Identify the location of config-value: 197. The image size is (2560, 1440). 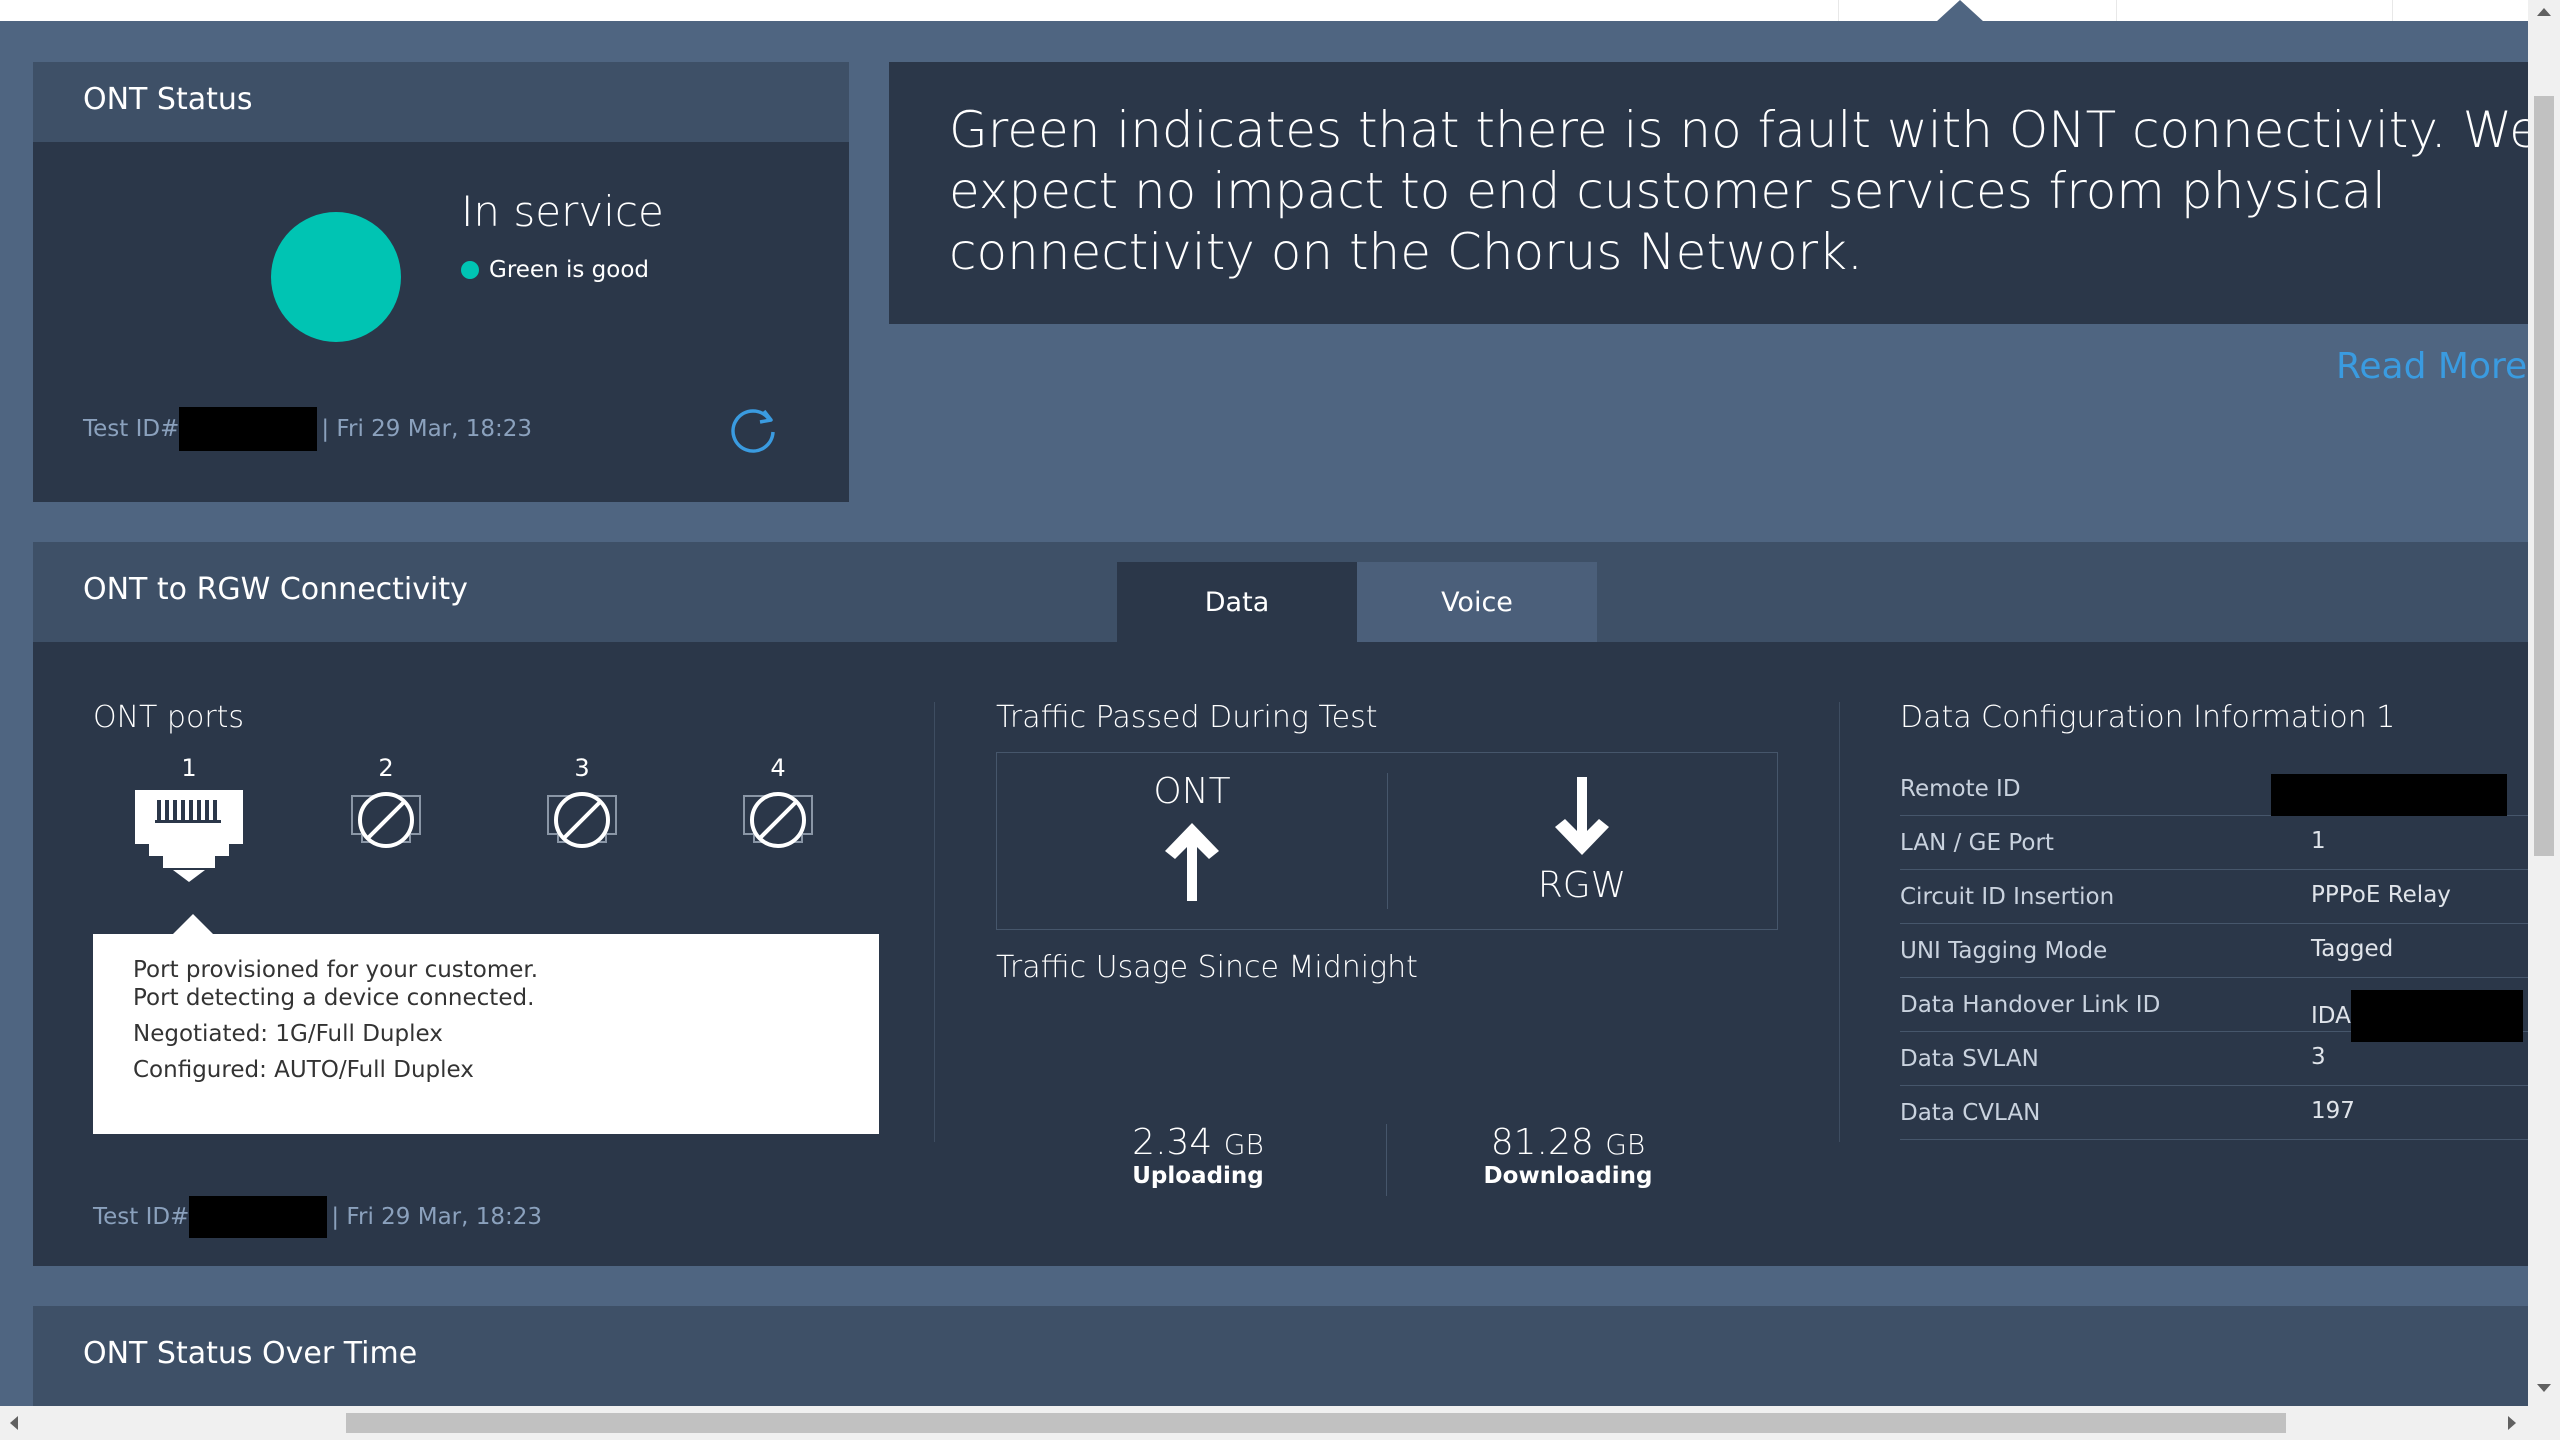
(2333, 1111).